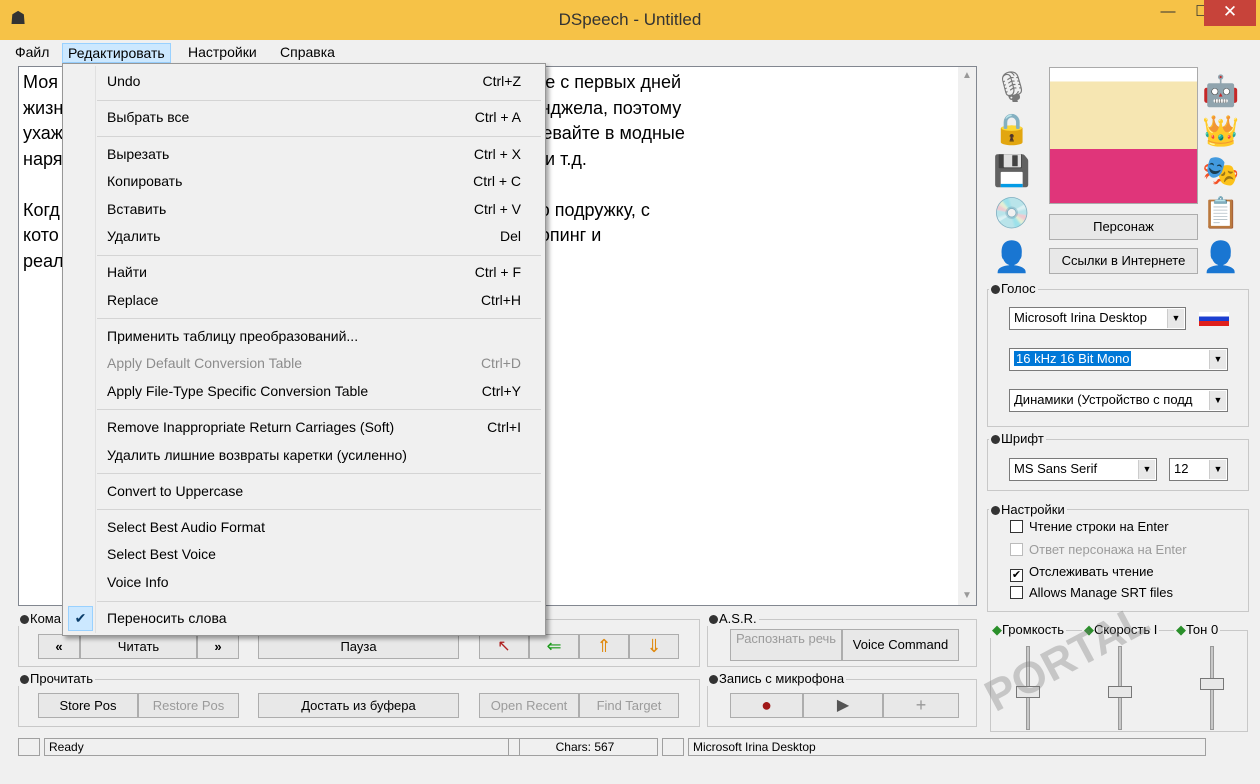  I want to click on char-count: Chars: 567, so click(583, 747).